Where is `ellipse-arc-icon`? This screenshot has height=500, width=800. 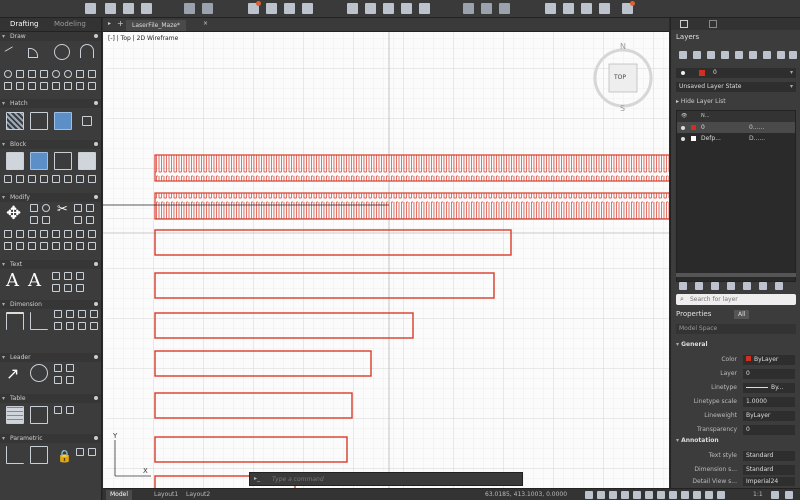 ellipse-arc-icon is located at coordinates (68, 74).